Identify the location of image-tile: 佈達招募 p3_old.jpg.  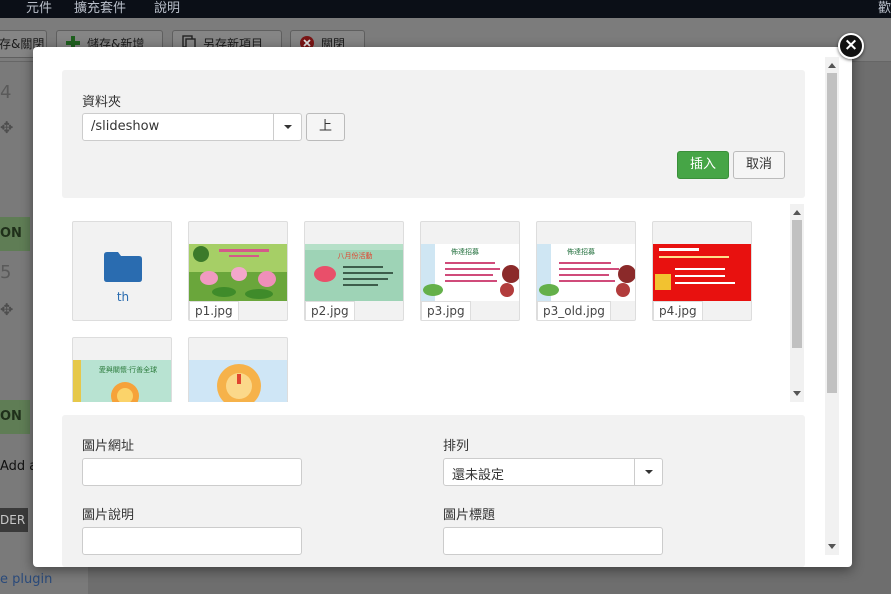
(586, 271).